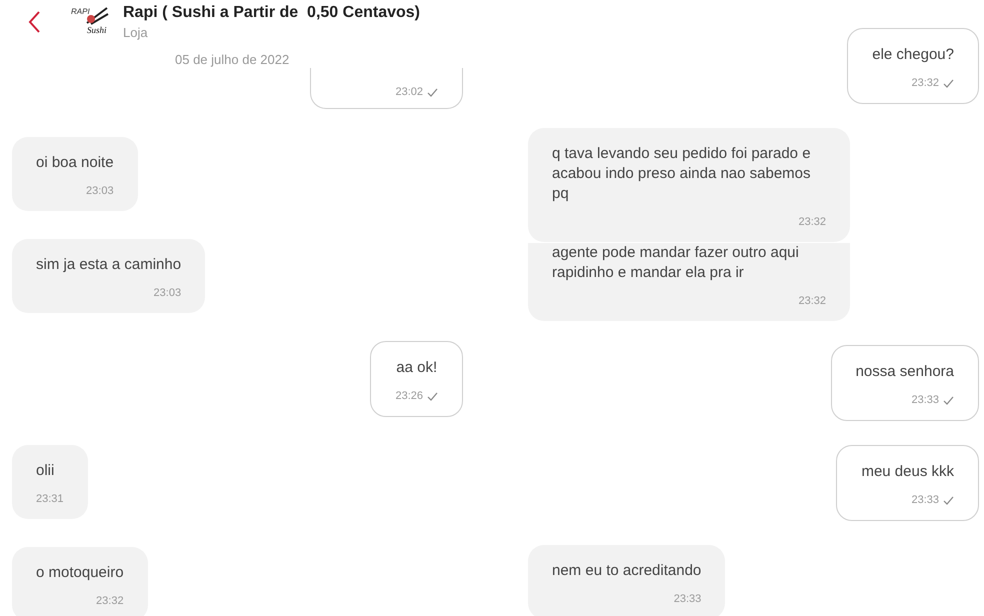 This screenshot has width=984, height=616. What do you see at coordinates (913, 55) in the screenshot?
I see `message-text: ele chegou?` at bounding box center [913, 55].